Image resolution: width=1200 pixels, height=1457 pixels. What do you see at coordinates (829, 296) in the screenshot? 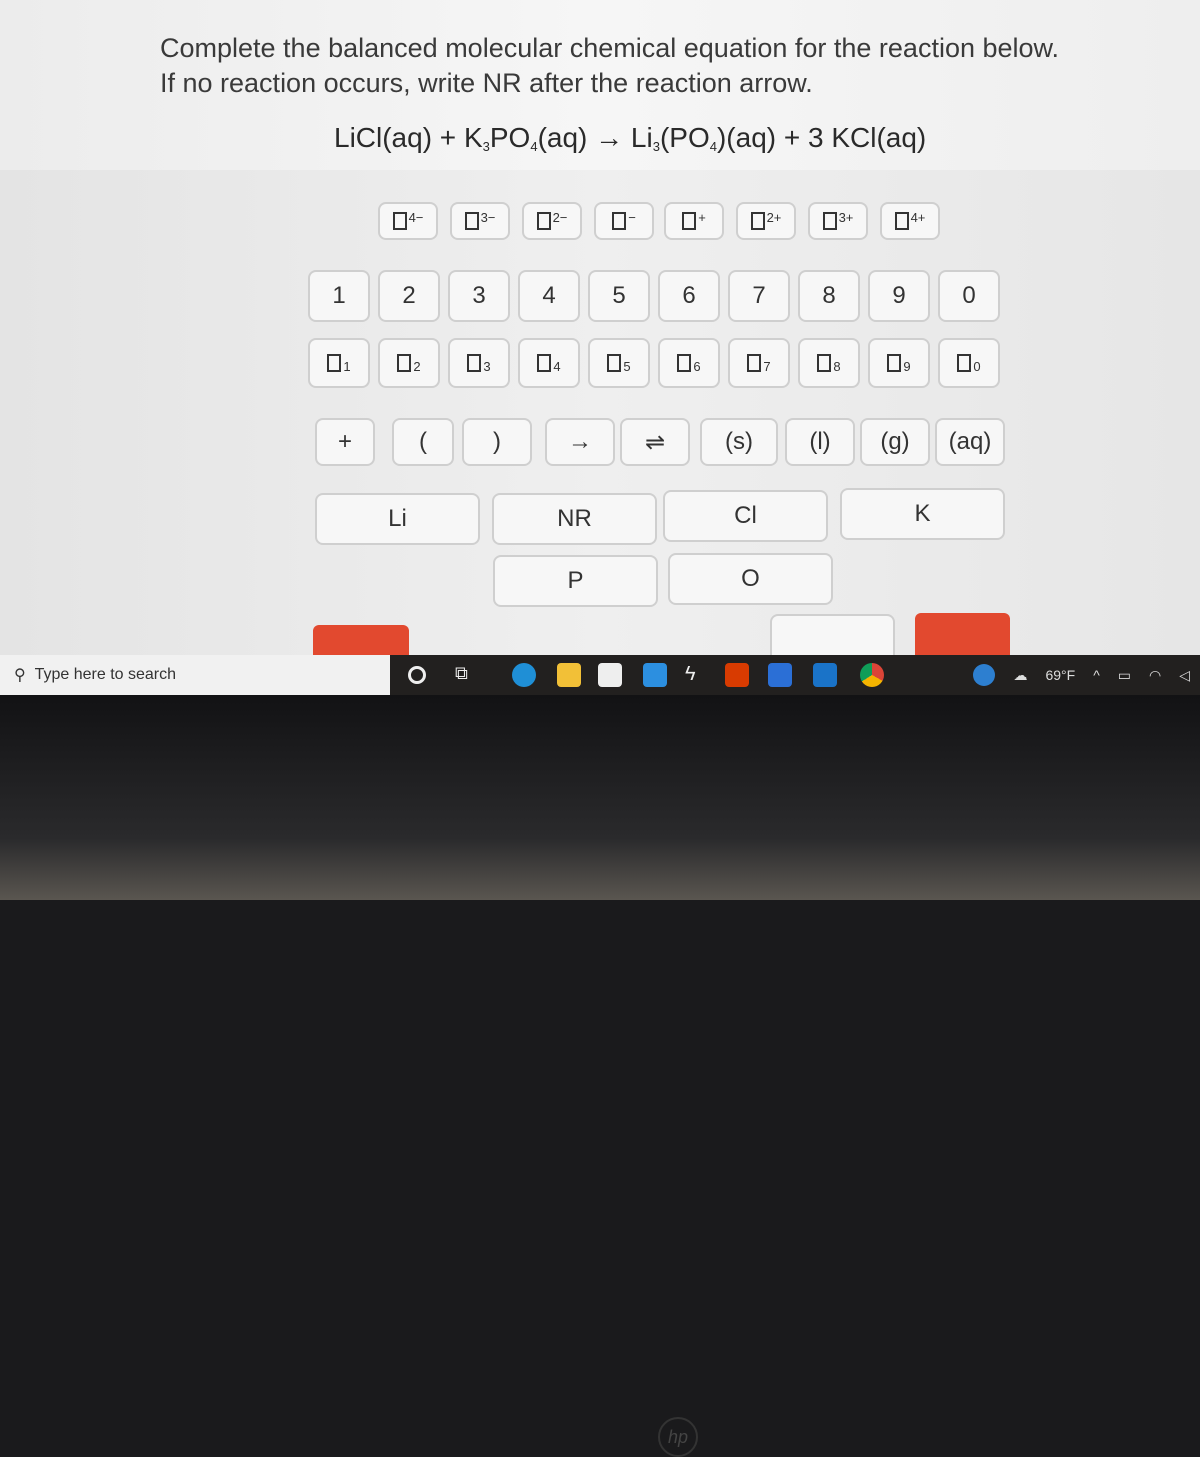
I see `digit-button: 8` at bounding box center [829, 296].